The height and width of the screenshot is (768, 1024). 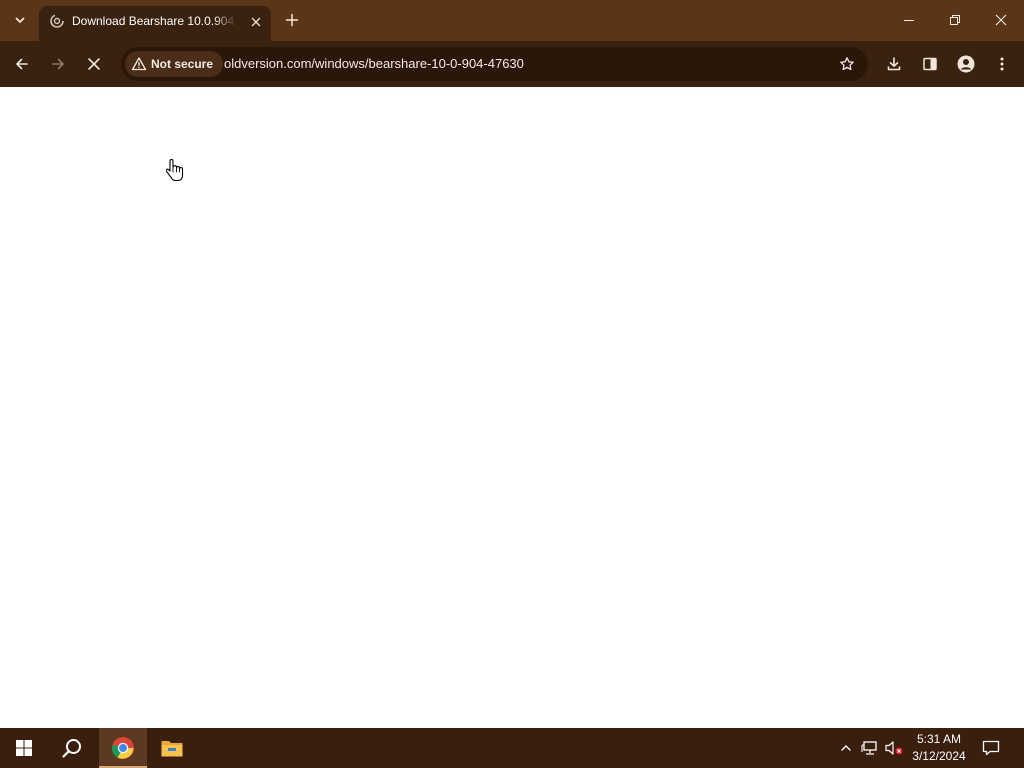 What do you see at coordinates (939, 748) in the screenshot?
I see `system-clock: 5:31 AM 3/12/2024` at bounding box center [939, 748].